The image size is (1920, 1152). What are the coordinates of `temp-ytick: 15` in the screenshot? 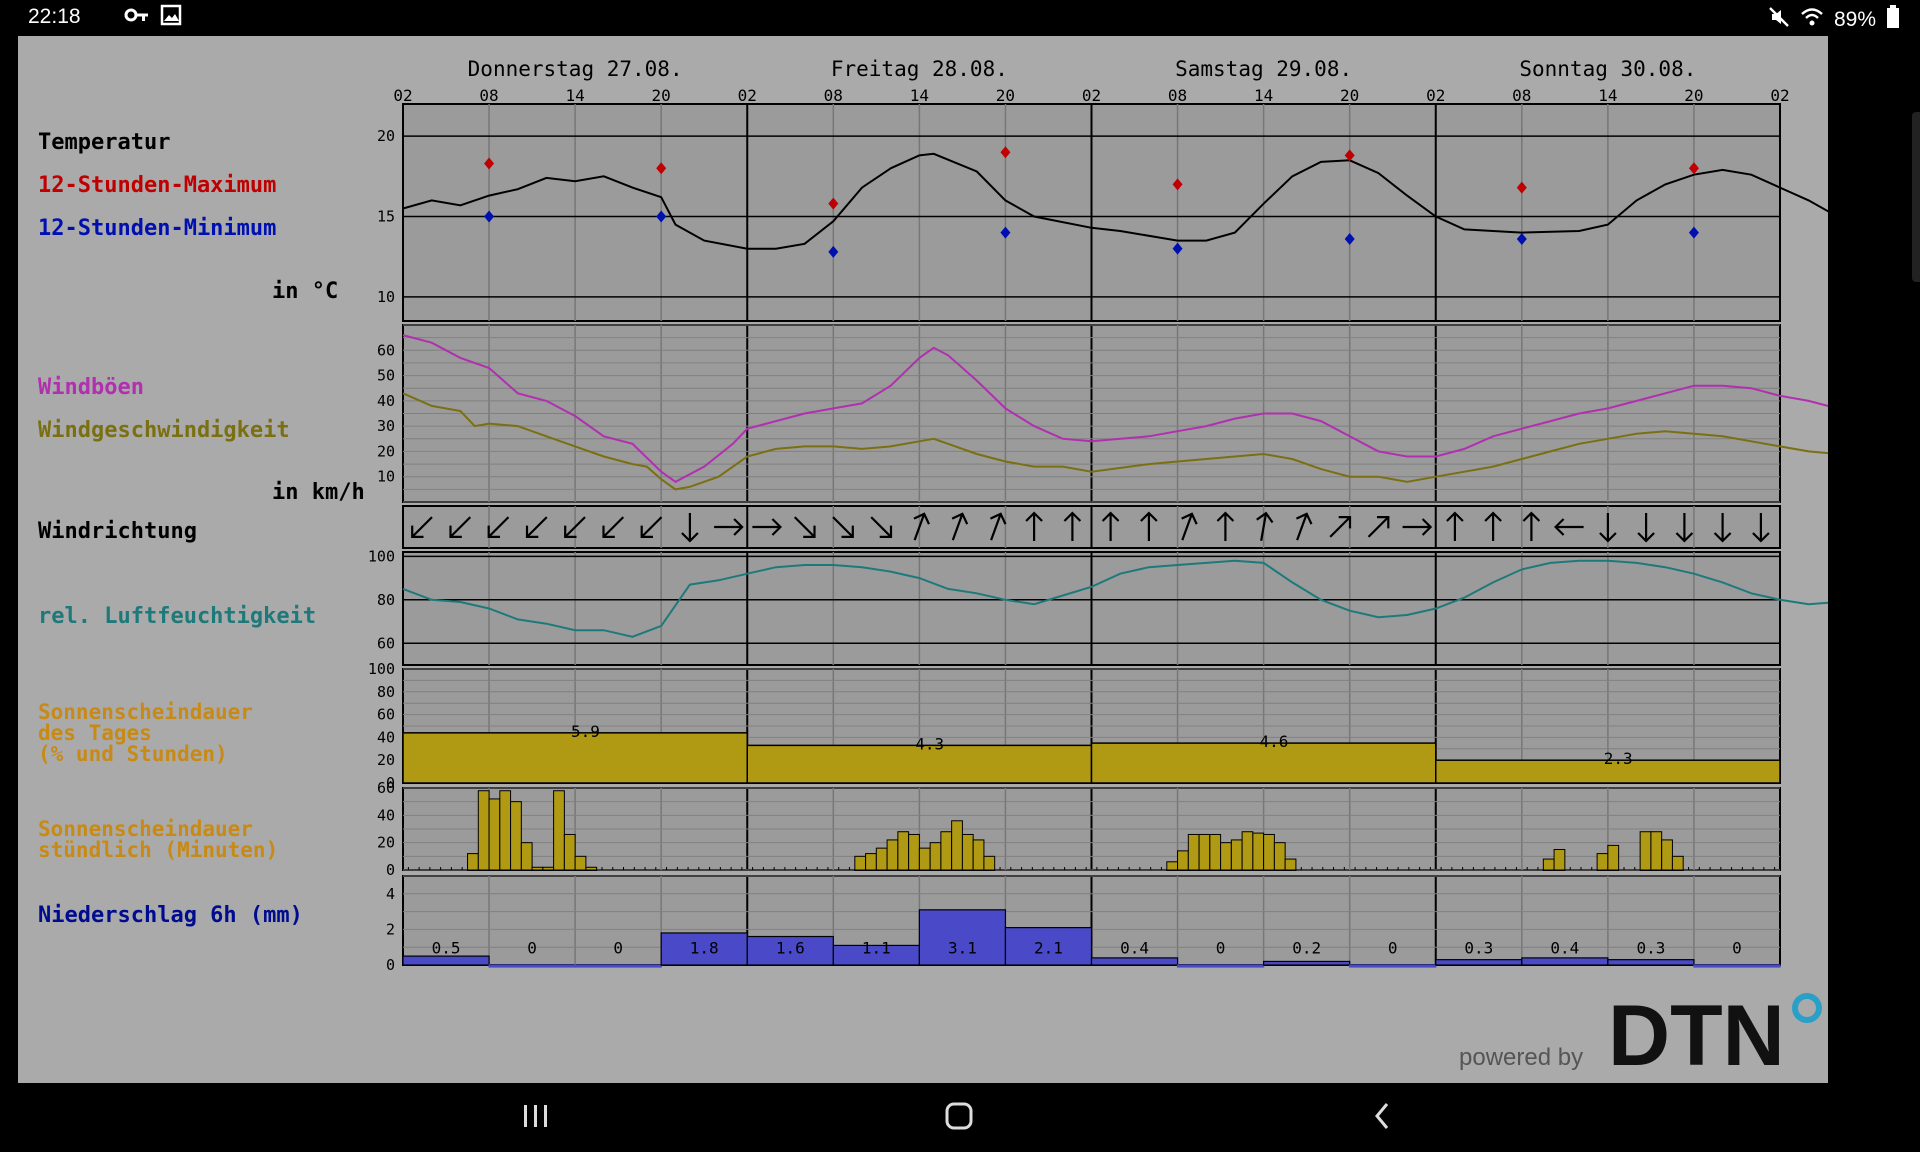 It's located at (386, 217).